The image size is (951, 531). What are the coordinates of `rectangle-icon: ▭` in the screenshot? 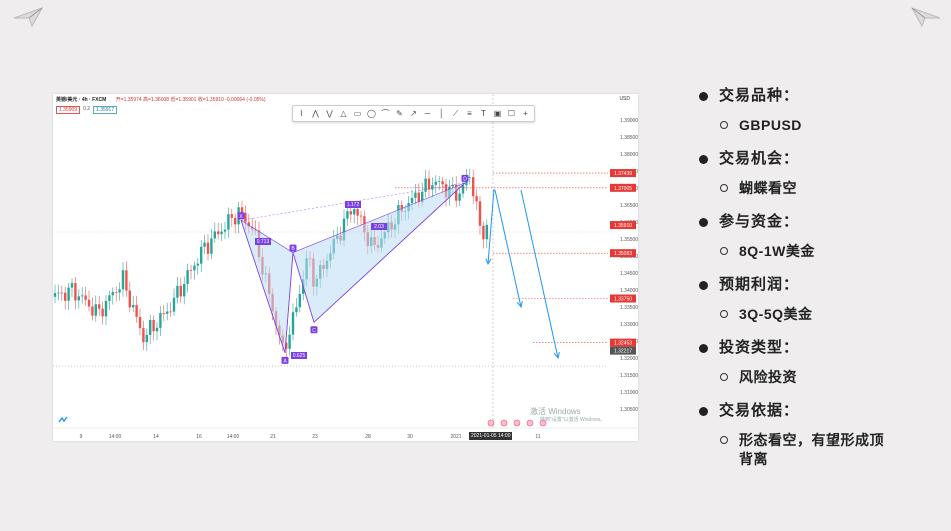 It's located at (357, 113).